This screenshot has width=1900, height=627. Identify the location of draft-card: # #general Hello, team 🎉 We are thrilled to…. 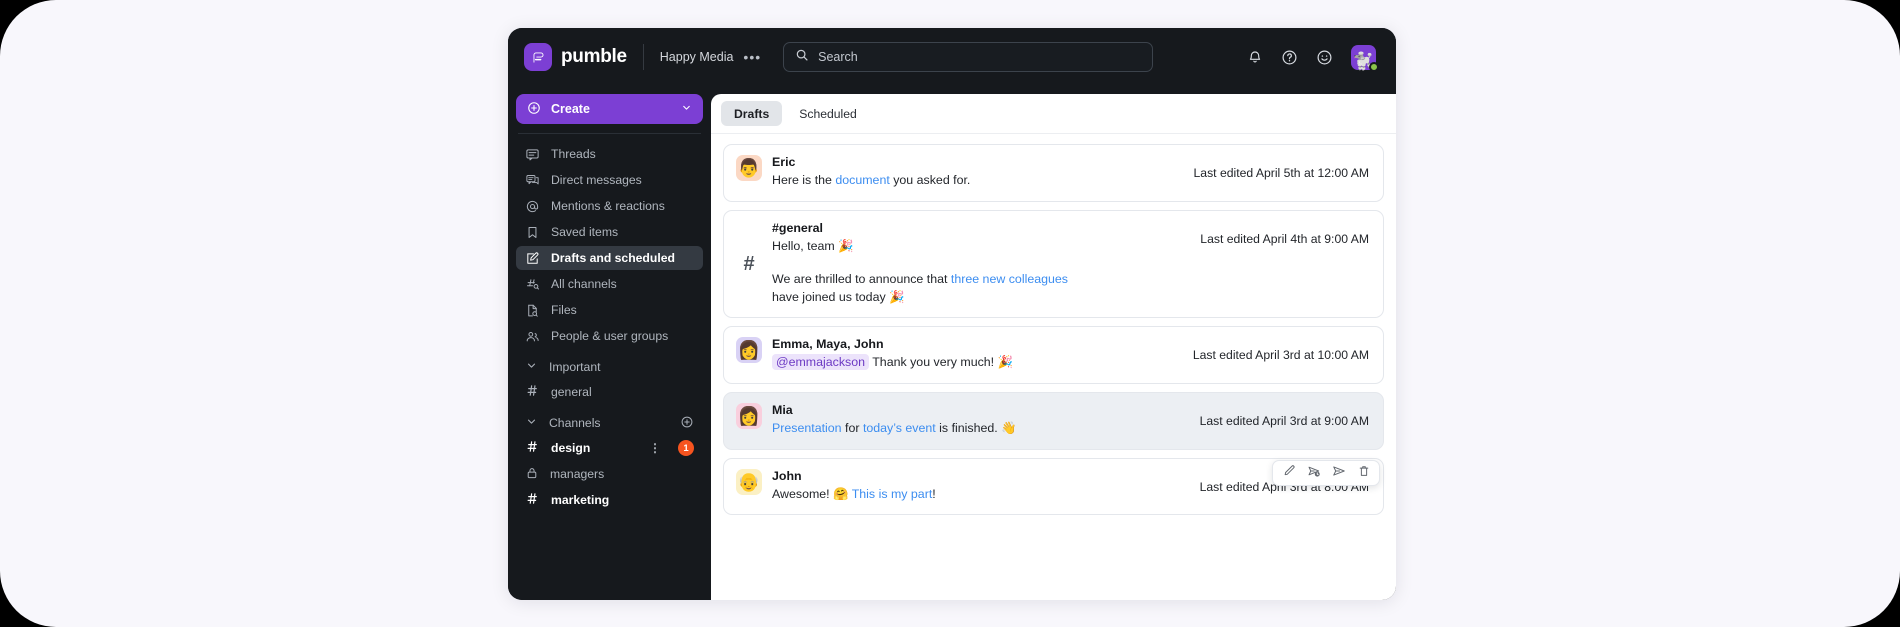
(1053, 264).